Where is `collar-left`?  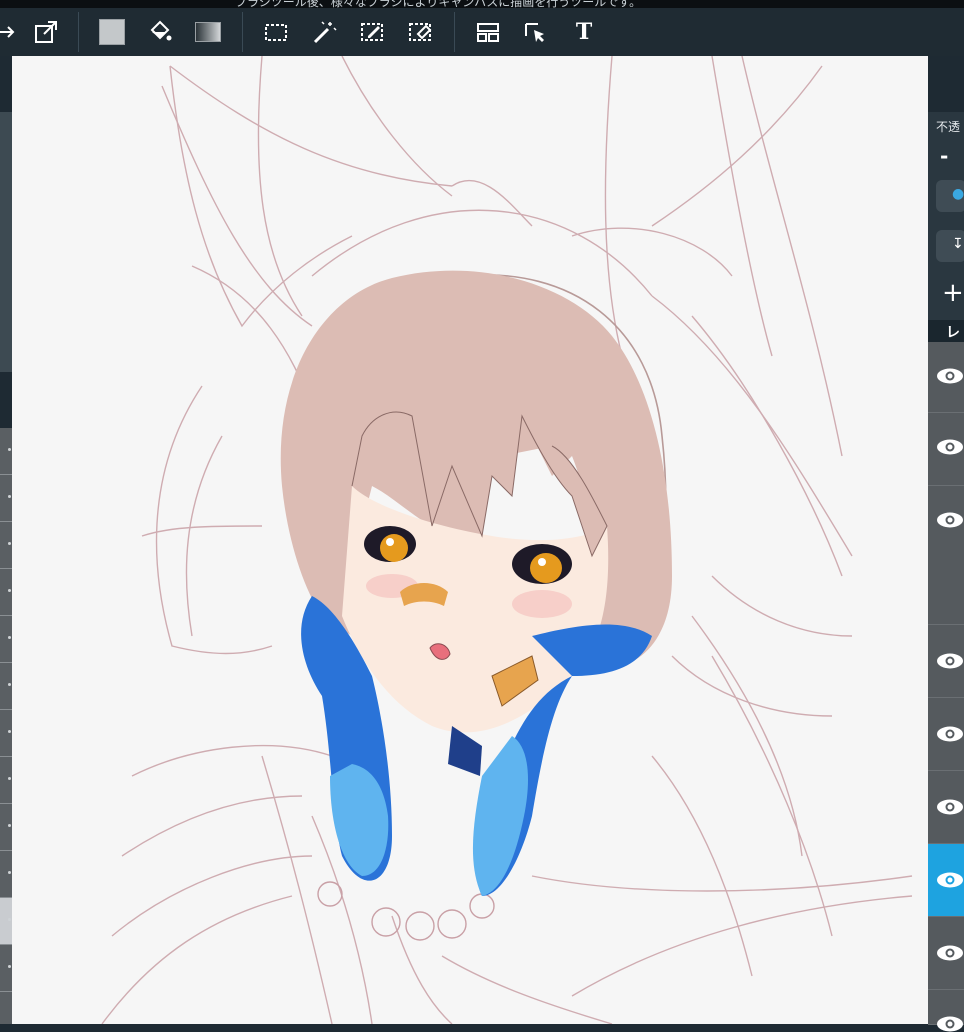 collar-left is located at coordinates (465, 751).